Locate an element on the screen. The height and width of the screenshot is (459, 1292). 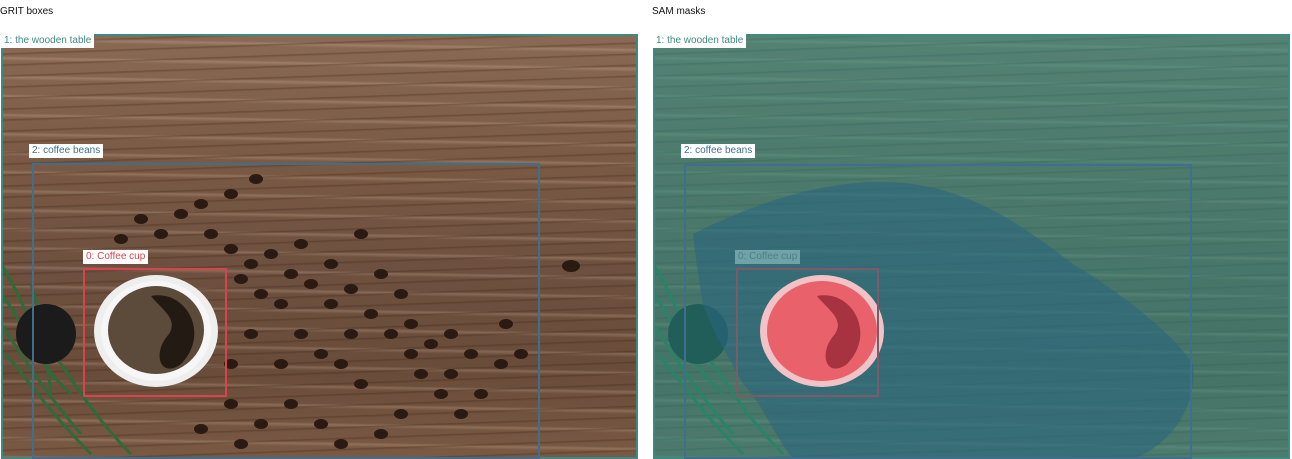
box-cup is located at coordinates (155, 332).